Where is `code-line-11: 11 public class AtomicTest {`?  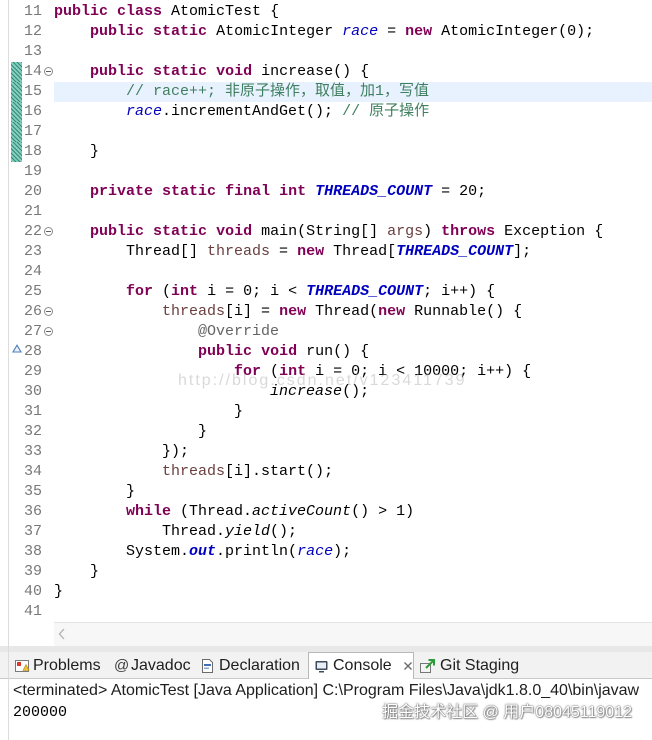
code-line-11: 11 public class AtomicTest { is located at coordinates (326, 12).